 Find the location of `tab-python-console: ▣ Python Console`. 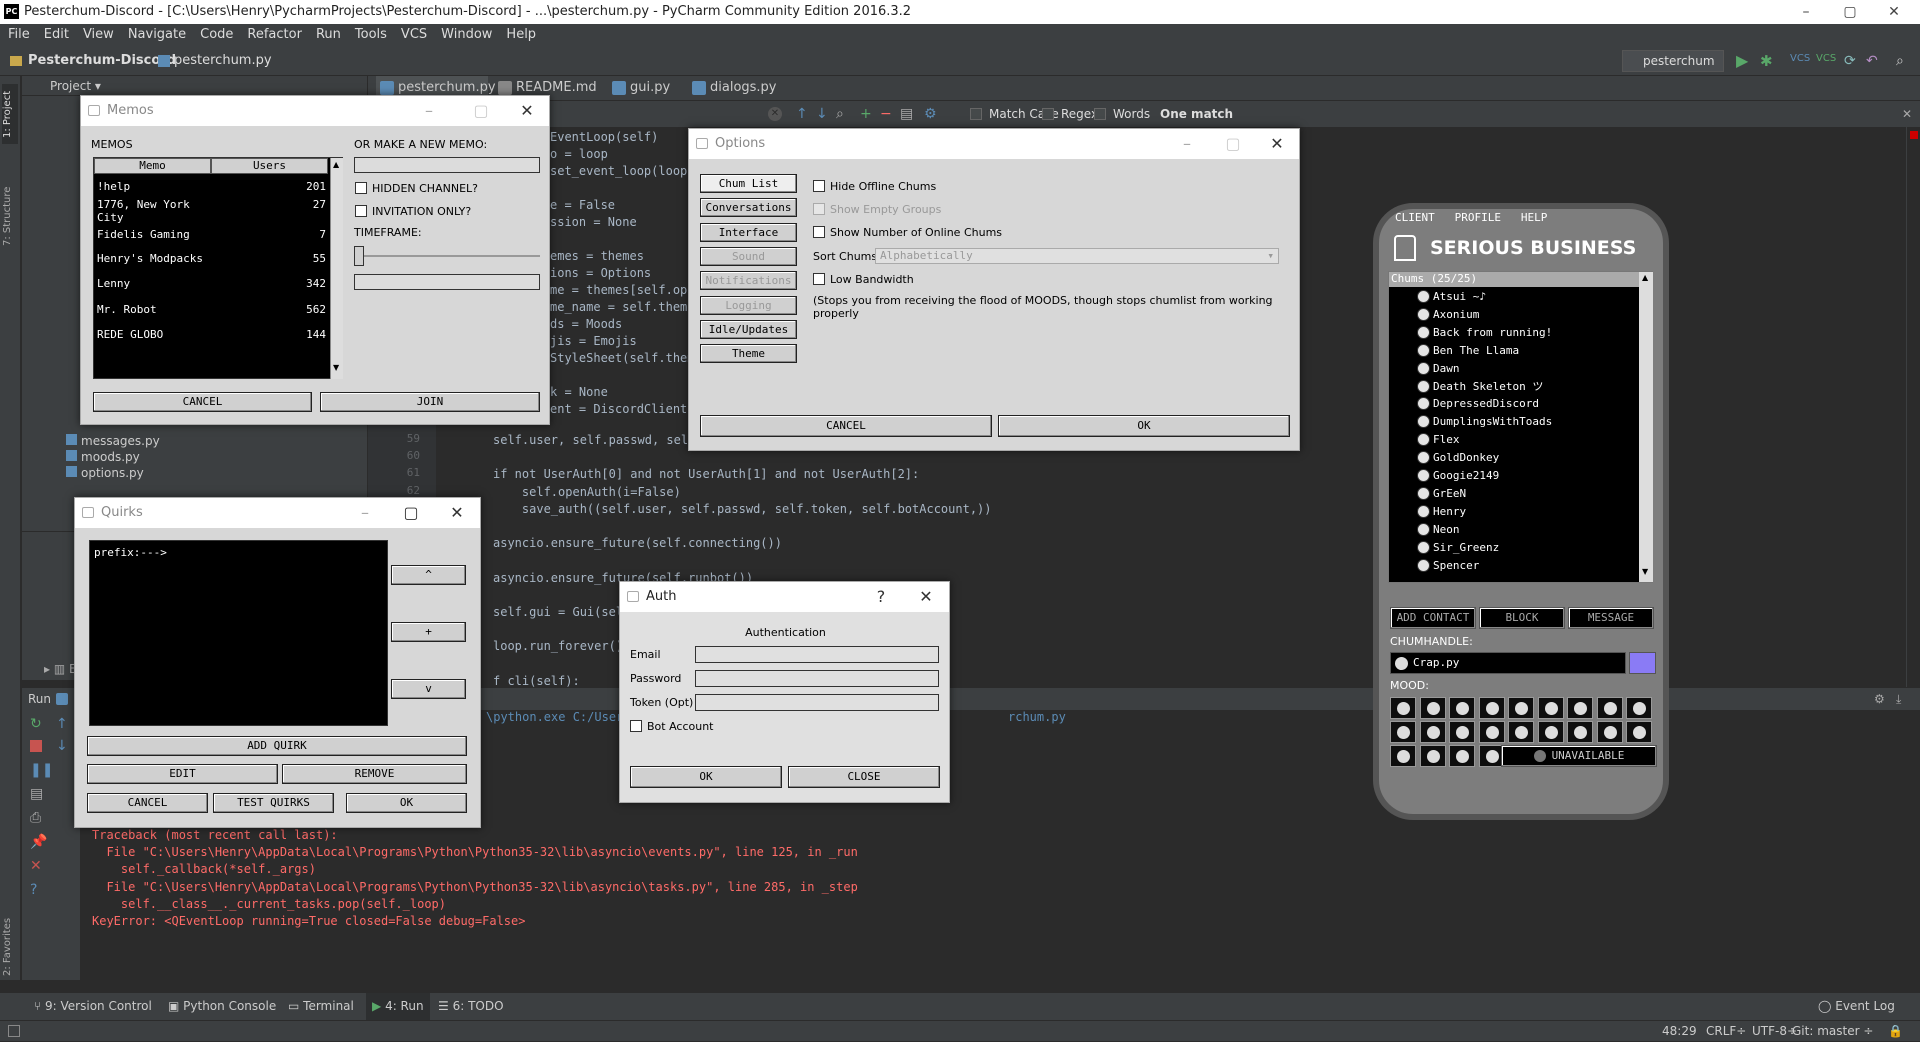

tab-python-console: ▣ Python Console is located at coordinates (222, 1006).